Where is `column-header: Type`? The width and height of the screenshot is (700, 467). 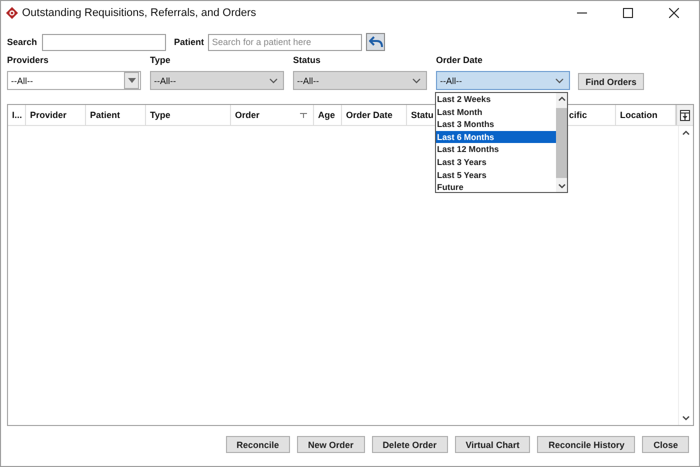 column-header: Type is located at coordinates (188, 115).